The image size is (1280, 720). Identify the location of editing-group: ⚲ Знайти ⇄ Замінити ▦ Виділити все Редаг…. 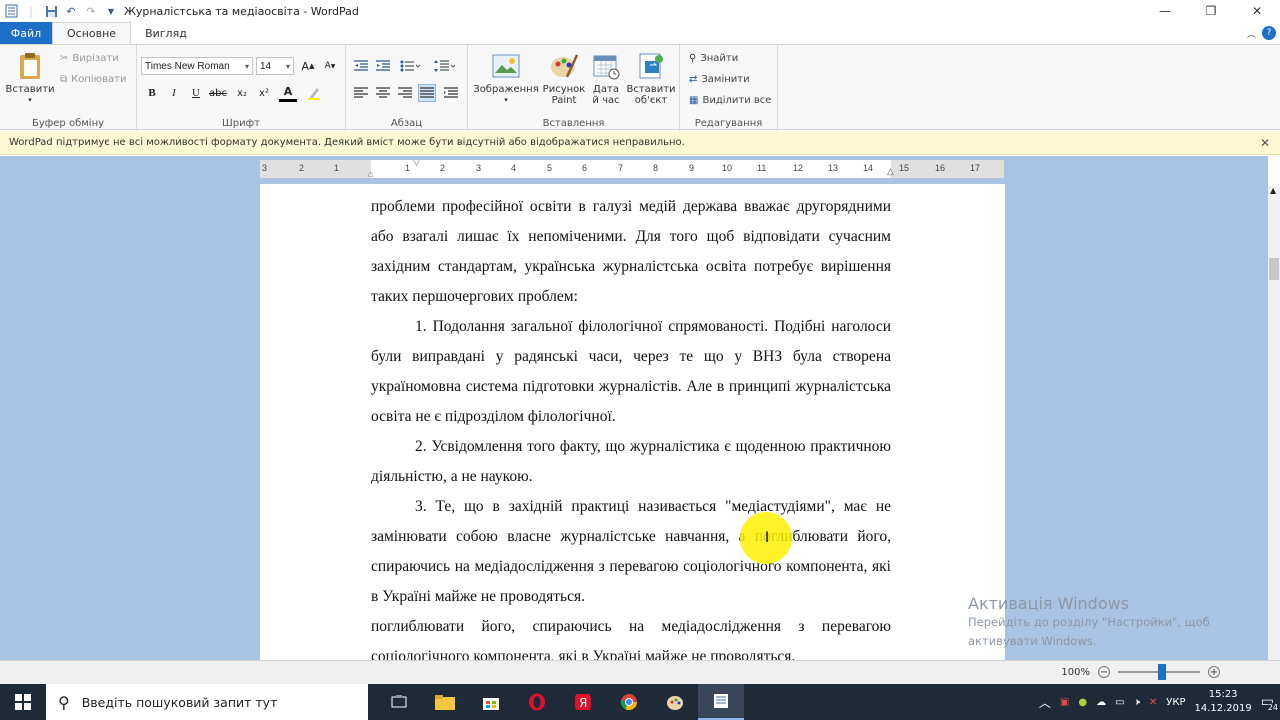
(729, 88).